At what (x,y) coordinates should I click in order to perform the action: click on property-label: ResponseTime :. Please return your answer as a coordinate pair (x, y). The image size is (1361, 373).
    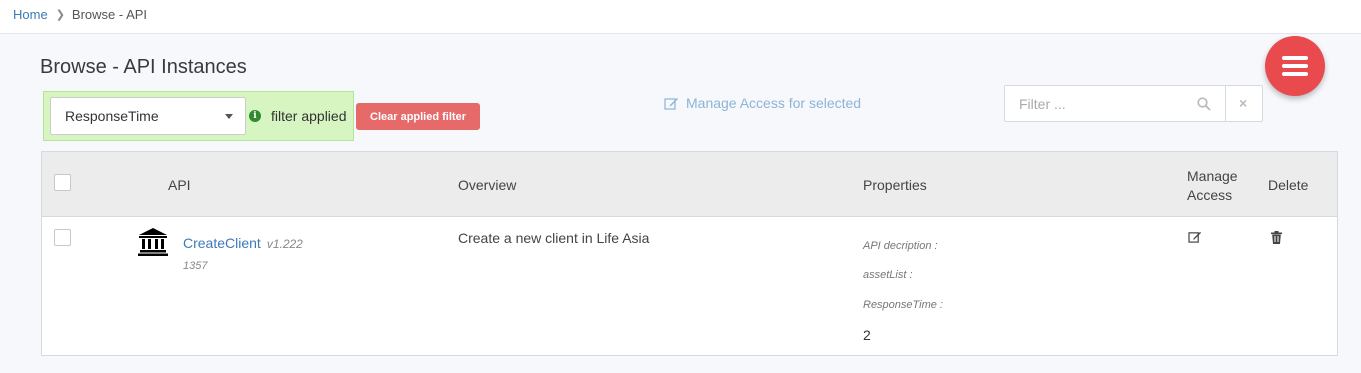
    Looking at the image, I should click on (903, 305).